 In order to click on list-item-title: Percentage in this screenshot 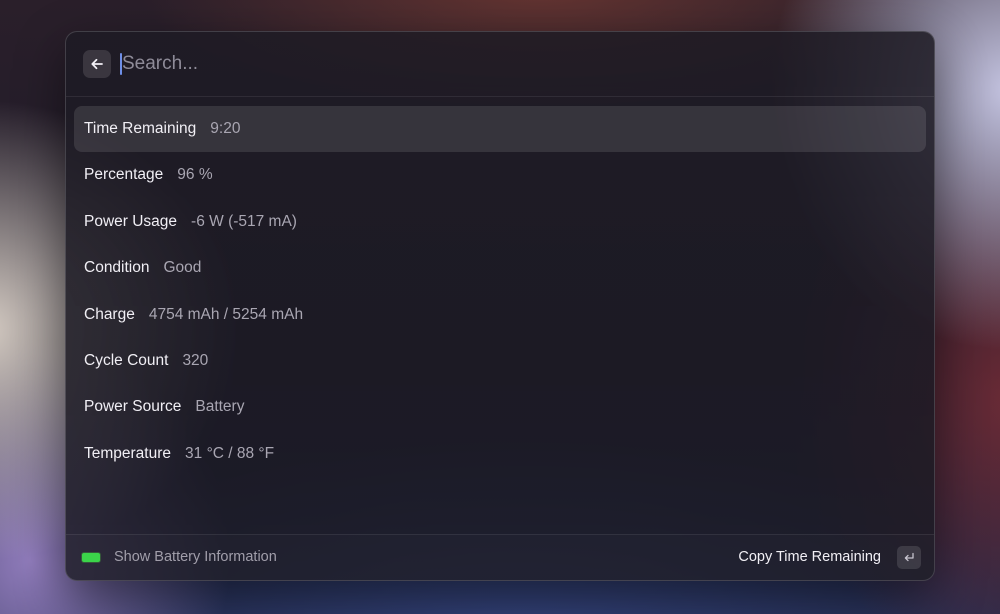, I will do `click(124, 175)`.